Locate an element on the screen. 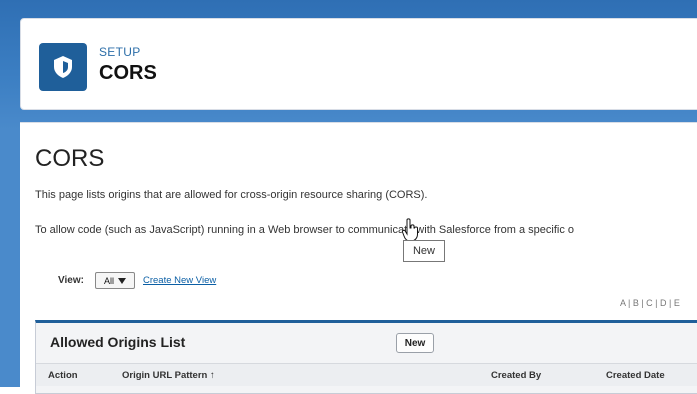 This screenshot has height=394, width=697. setup-title: CORS is located at coordinates (128, 73).